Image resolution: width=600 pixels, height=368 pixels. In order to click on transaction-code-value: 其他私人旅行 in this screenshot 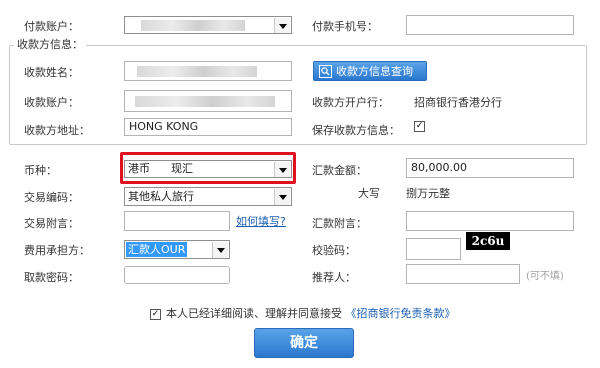, I will do `click(161, 196)`.